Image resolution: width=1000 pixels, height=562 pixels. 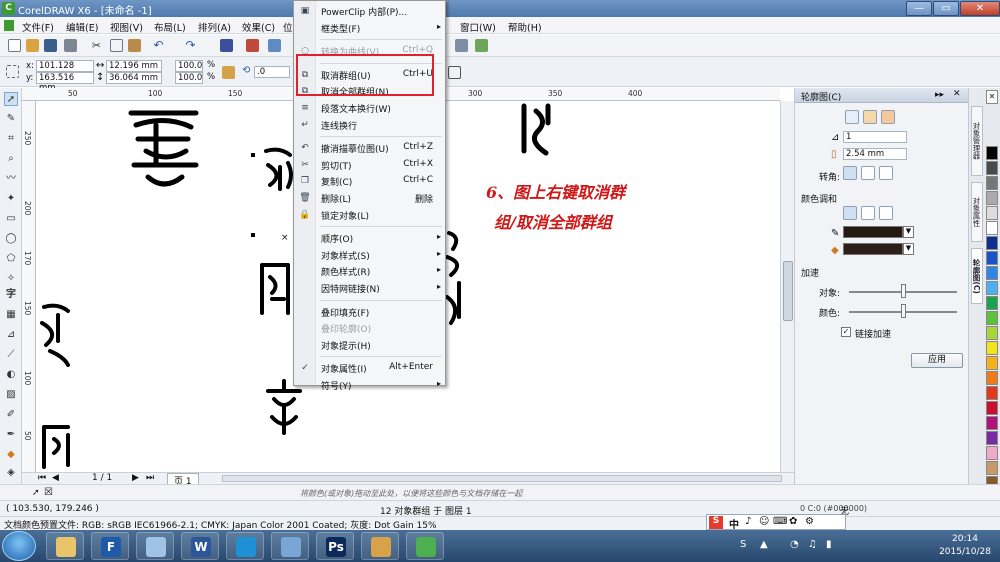 I want to click on clock-date: 2015/10/28, so click(x=965, y=552).